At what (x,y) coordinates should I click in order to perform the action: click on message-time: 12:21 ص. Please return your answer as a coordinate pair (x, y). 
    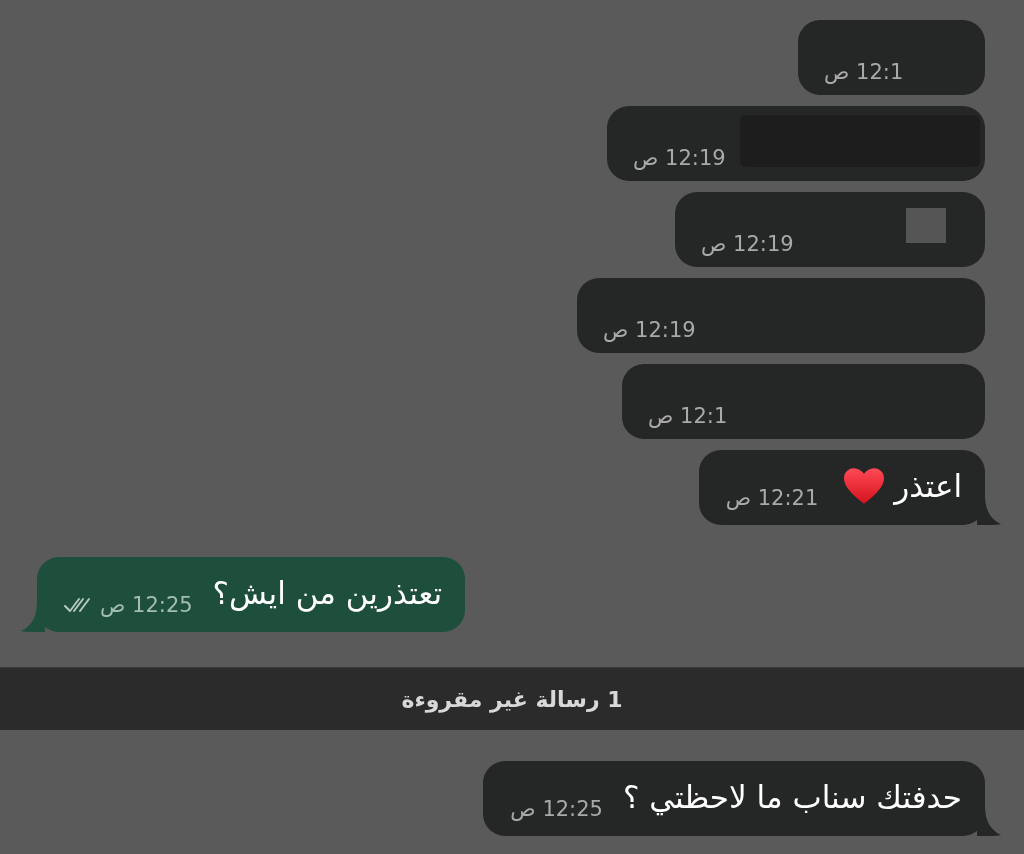
    Looking at the image, I should click on (772, 498).